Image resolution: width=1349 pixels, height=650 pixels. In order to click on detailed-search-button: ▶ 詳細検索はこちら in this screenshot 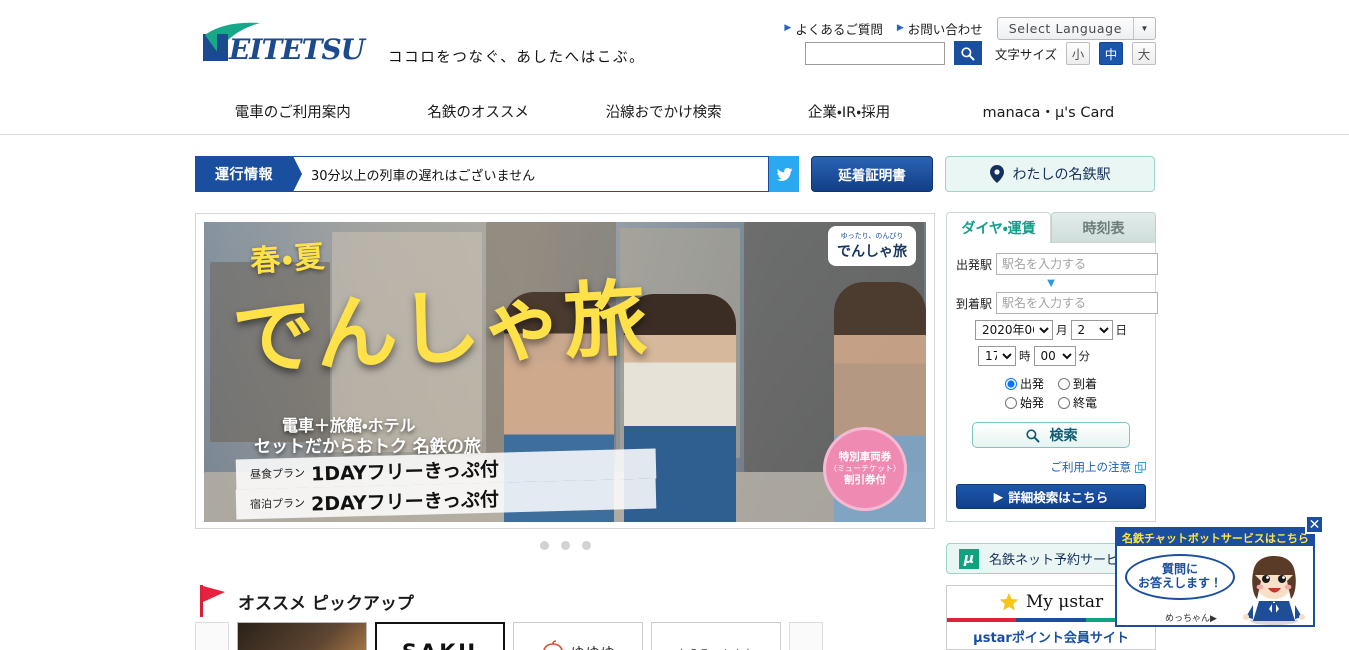, I will do `click(1051, 496)`.